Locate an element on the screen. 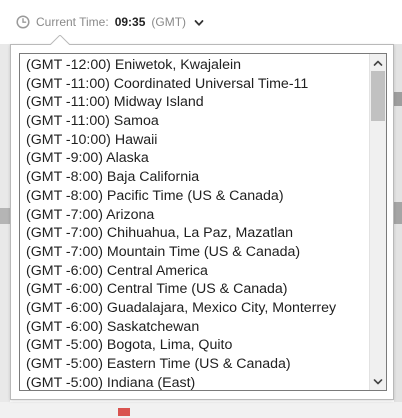  timezone-option: (GMT -5:00) Indiana (East) is located at coordinates (194, 382).